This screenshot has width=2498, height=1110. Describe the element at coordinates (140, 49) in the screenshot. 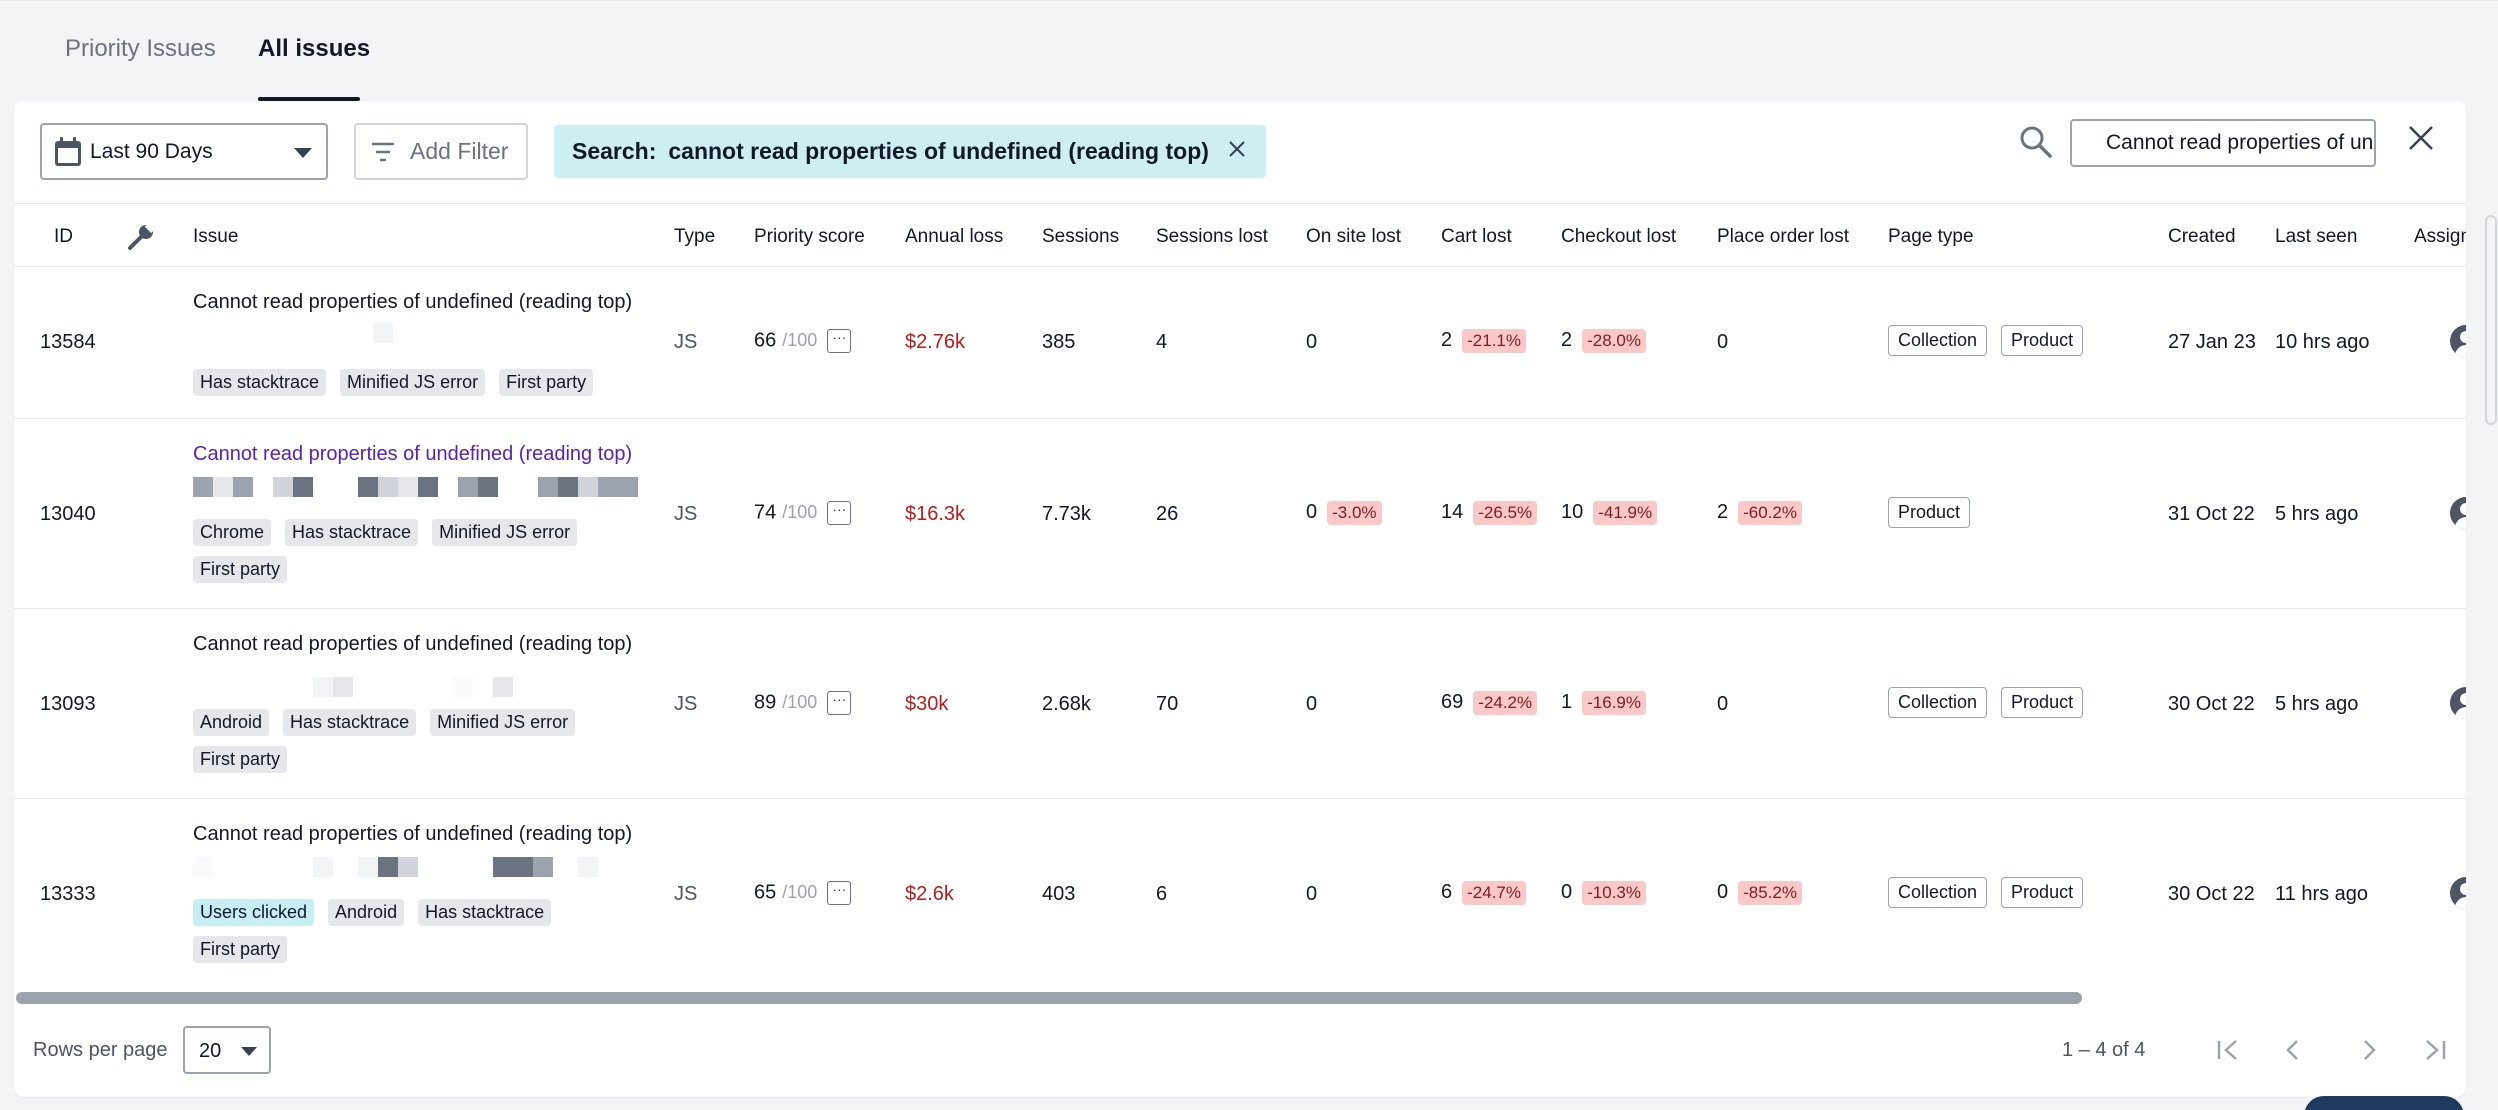

I see `tab-priority-issues: Priority Issues` at that location.